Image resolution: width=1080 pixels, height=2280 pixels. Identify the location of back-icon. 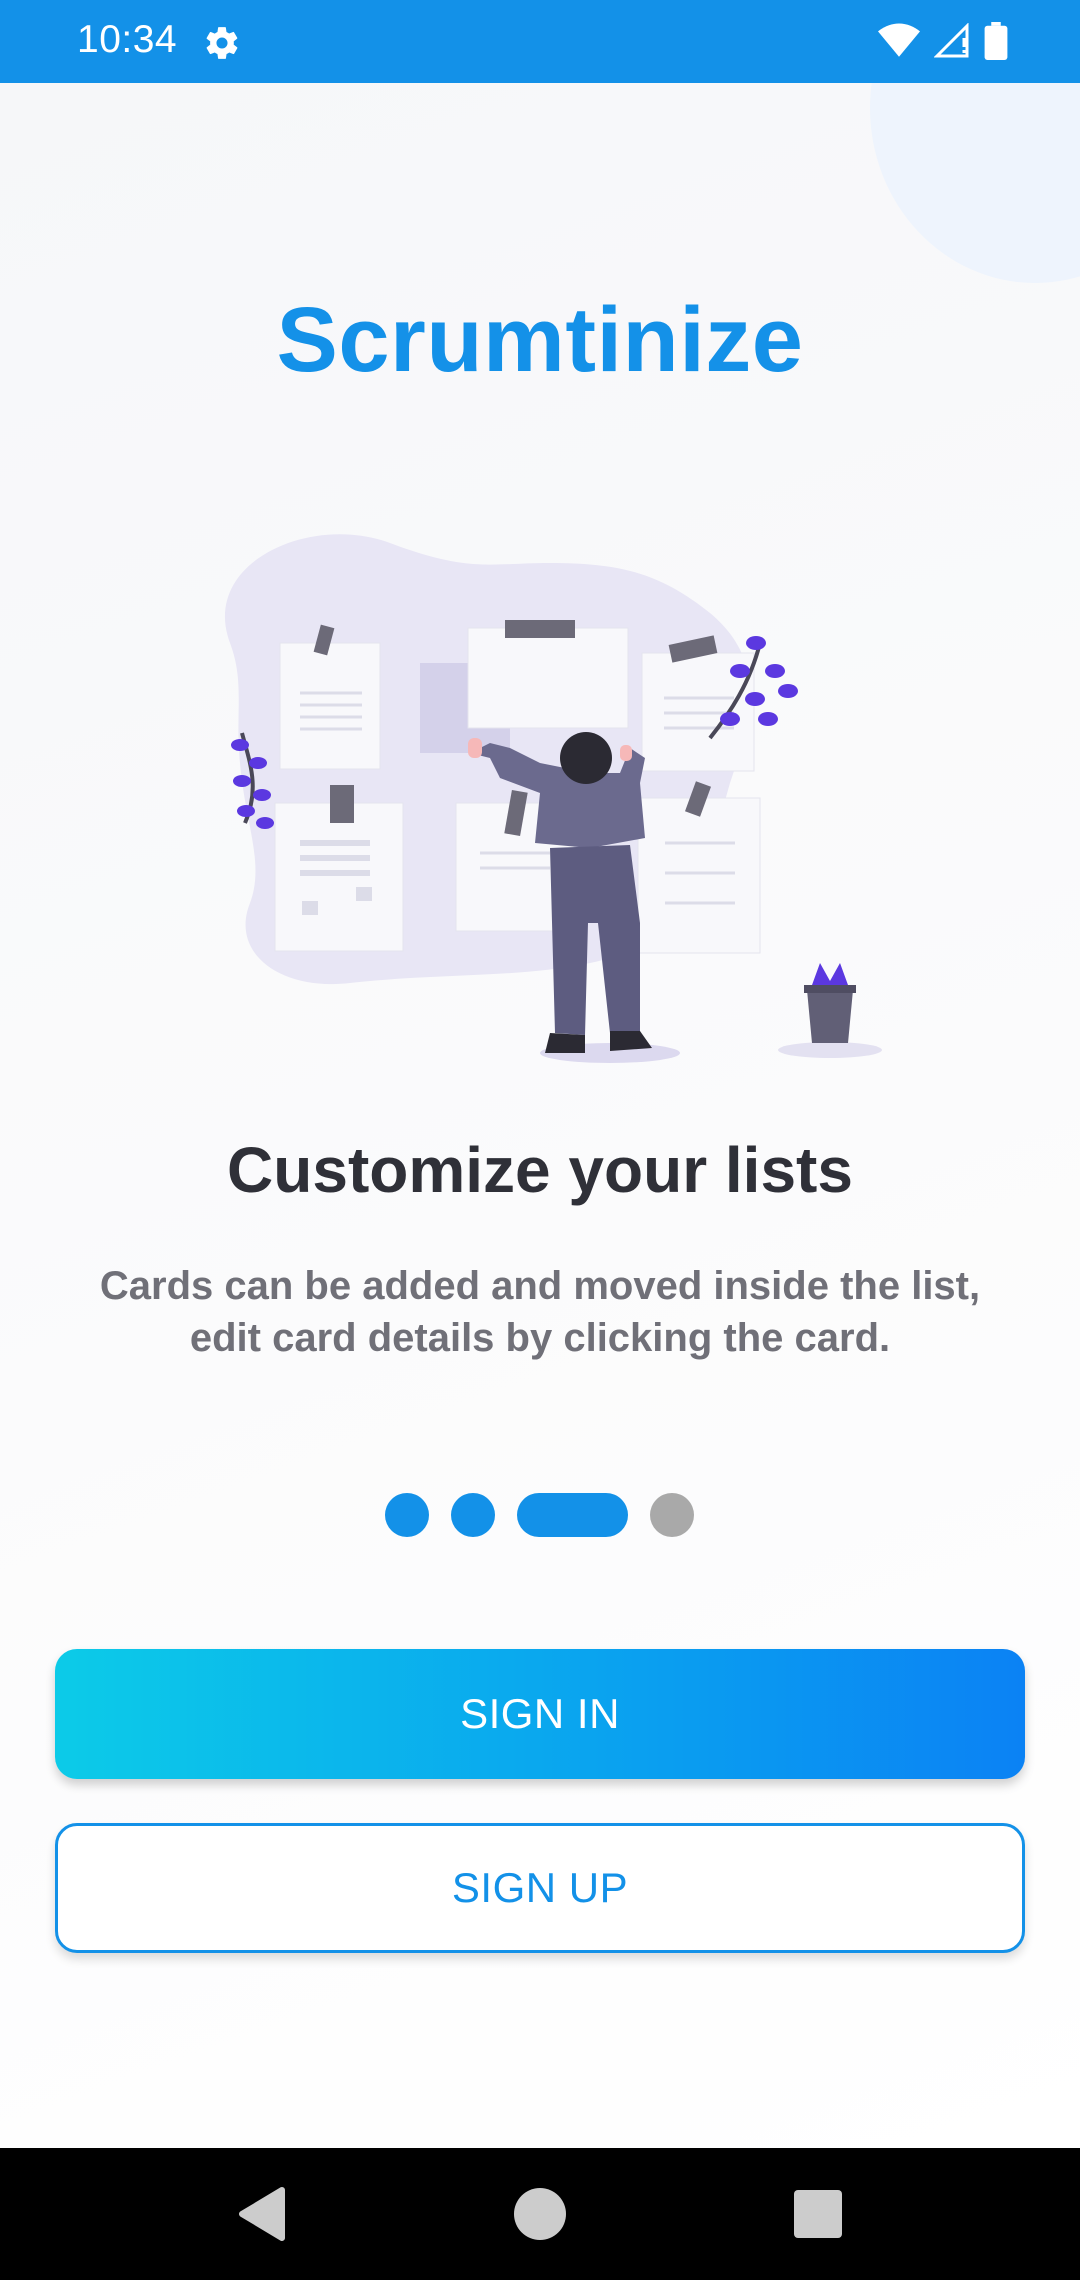
(262, 2214).